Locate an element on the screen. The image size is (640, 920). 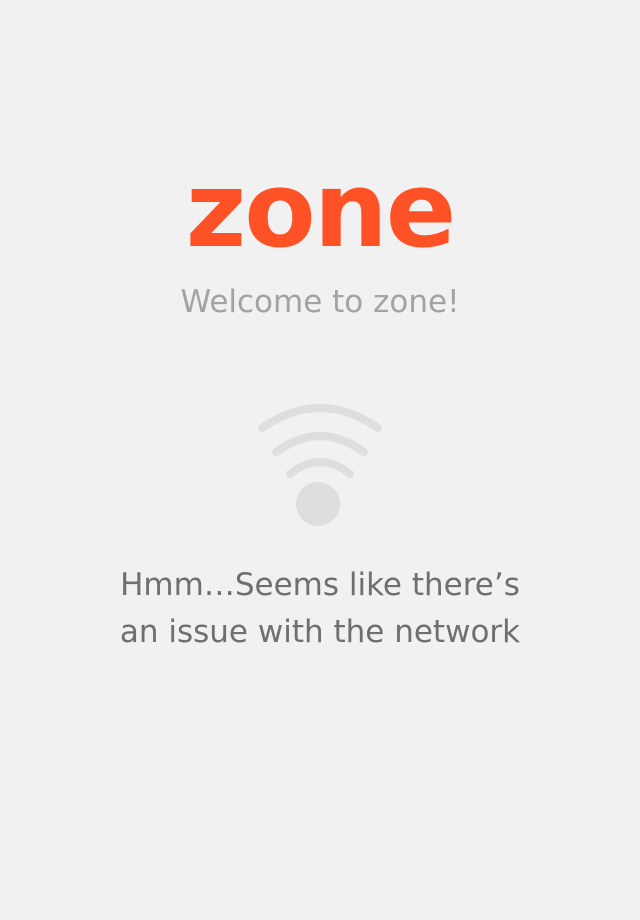
network-error-line-1: Hmm…Seems like there’s is located at coordinates (320, 585).